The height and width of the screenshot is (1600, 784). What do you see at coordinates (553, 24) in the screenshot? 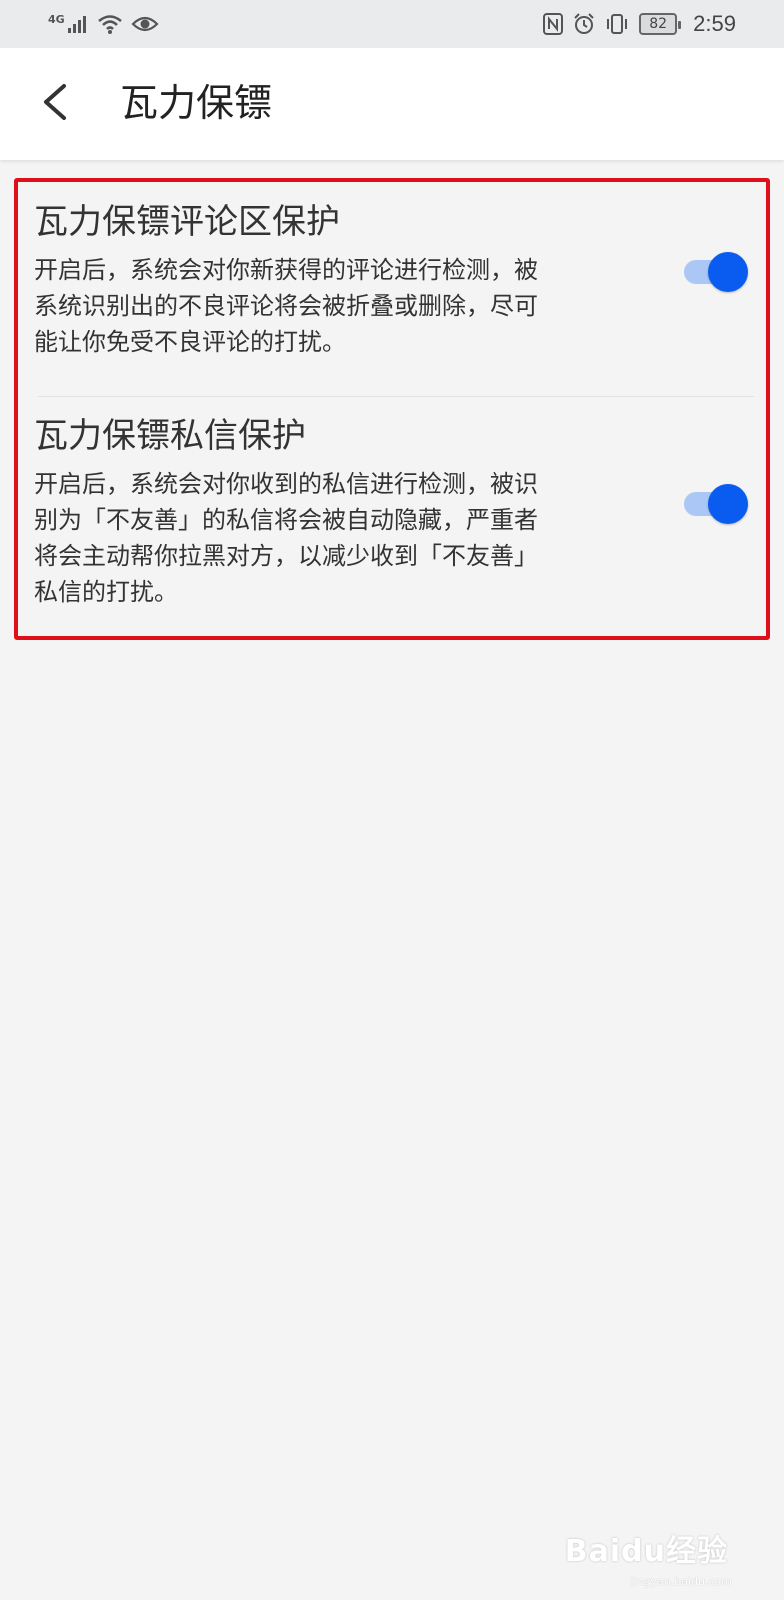
I see `nfc-icon` at bounding box center [553, 24].